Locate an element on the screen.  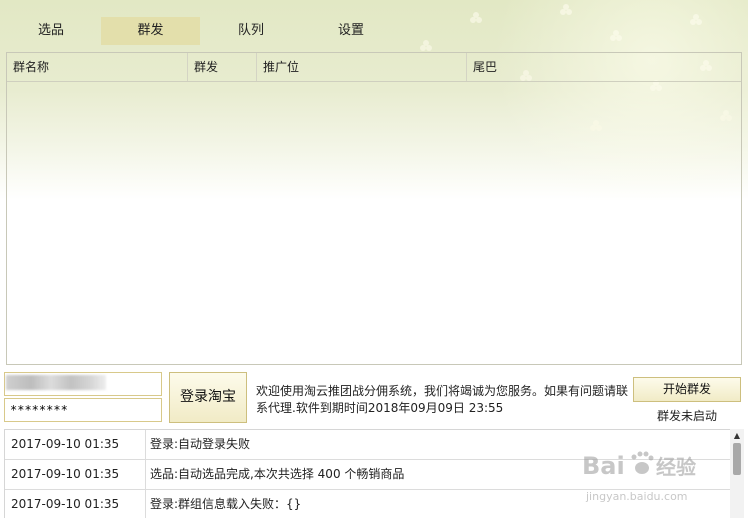
log-message: 登录:自动登录失败 is located at coordinates (200, 444).